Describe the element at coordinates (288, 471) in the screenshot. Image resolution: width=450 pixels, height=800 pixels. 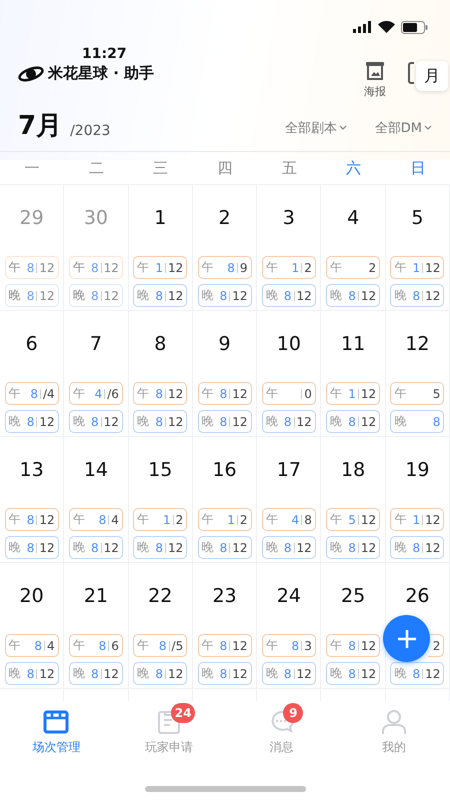
I see `day-number: 17` at that location.